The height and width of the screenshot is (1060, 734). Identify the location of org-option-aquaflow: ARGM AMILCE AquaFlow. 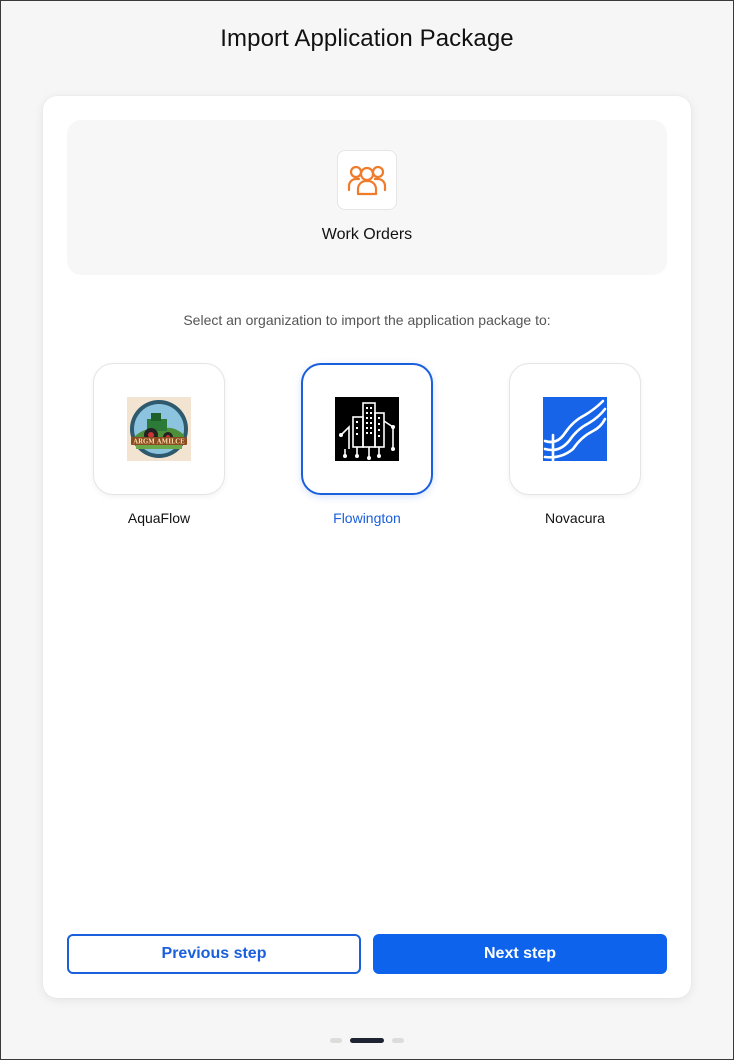
(159, 444).